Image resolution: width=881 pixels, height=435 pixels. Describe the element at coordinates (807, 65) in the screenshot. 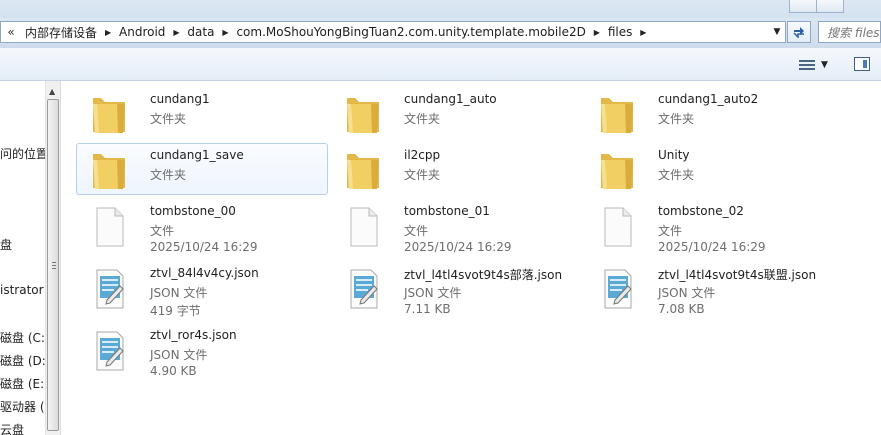

I see `view-options-icon` at that location.